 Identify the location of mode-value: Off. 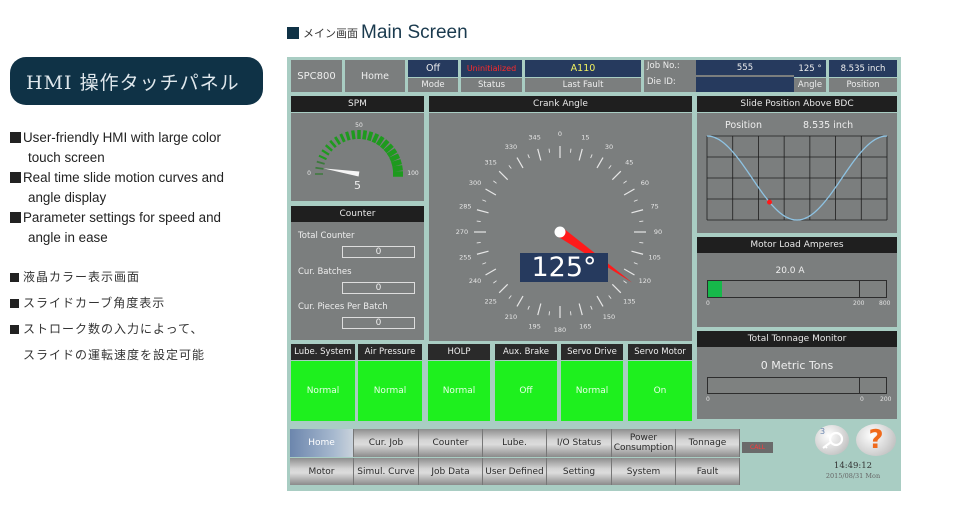
(433, 68).